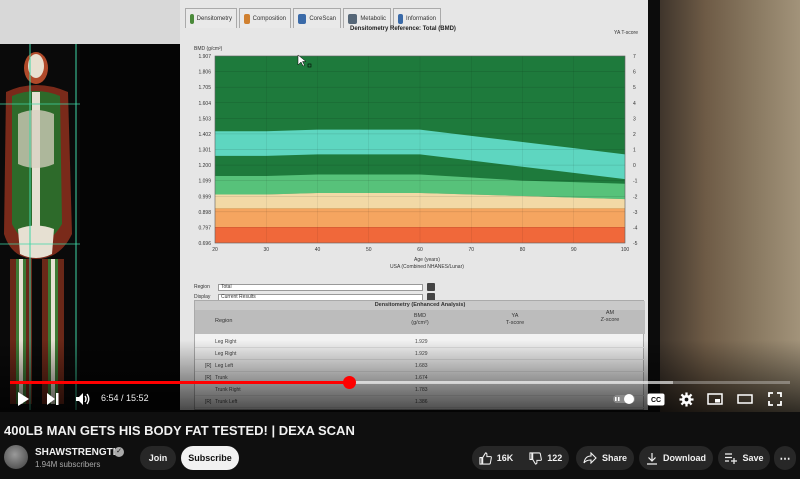 This screenshot has width=800, height=479. What do you see at coordinates (204, 228) in the screenshot?
I see `y-tick-label: 0.797` at bounding box center [204, 228].